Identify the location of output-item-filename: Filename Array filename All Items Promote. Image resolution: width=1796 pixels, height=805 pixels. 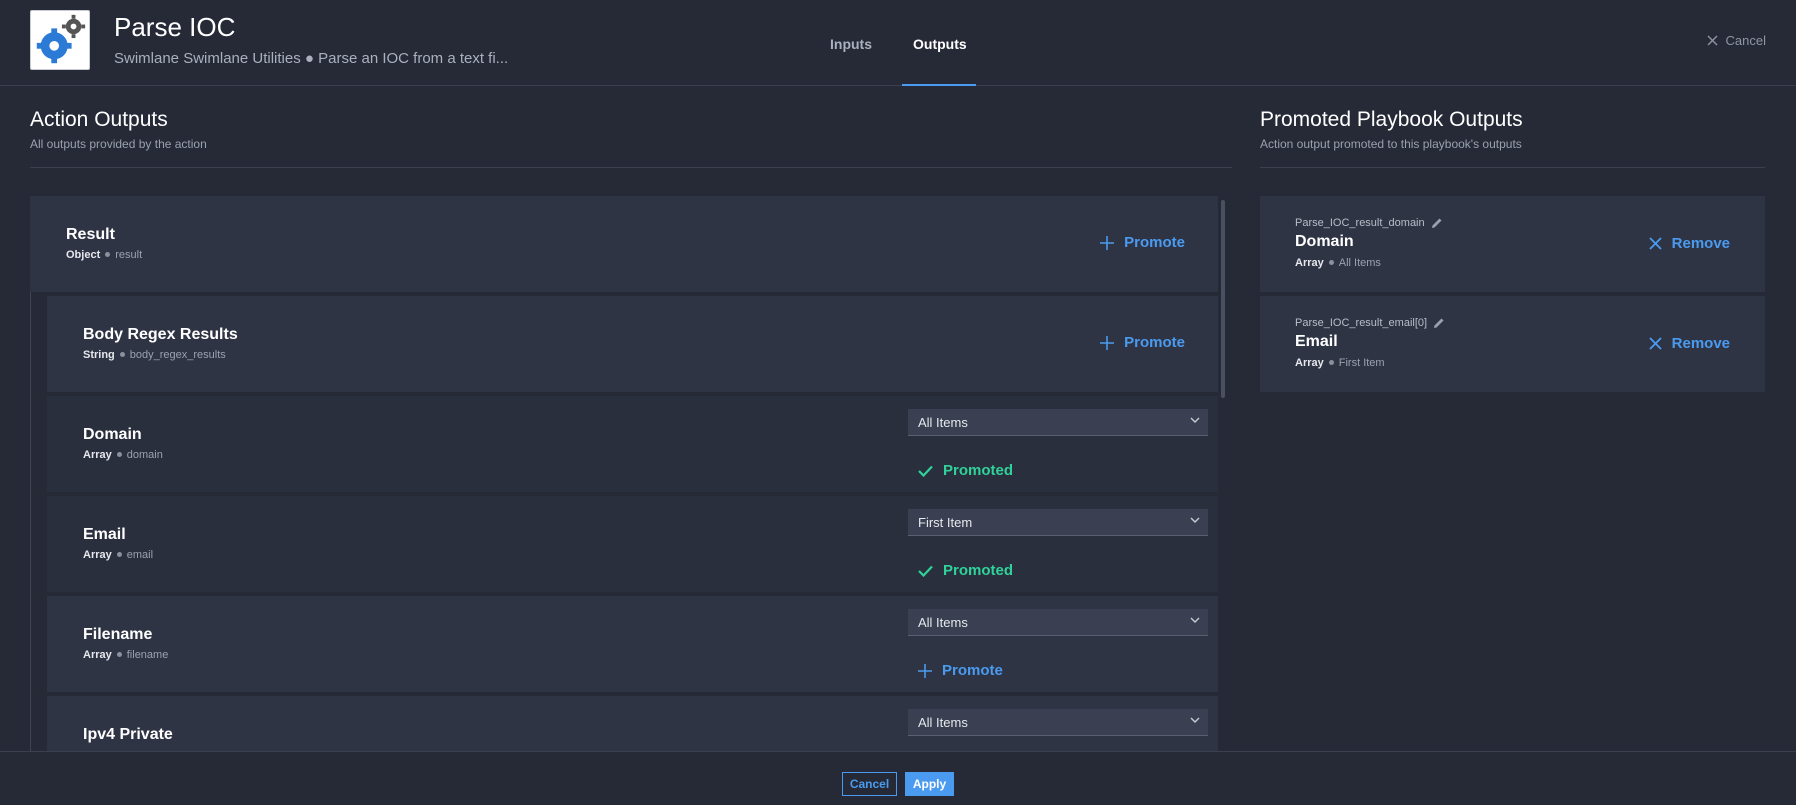
(632, 644).